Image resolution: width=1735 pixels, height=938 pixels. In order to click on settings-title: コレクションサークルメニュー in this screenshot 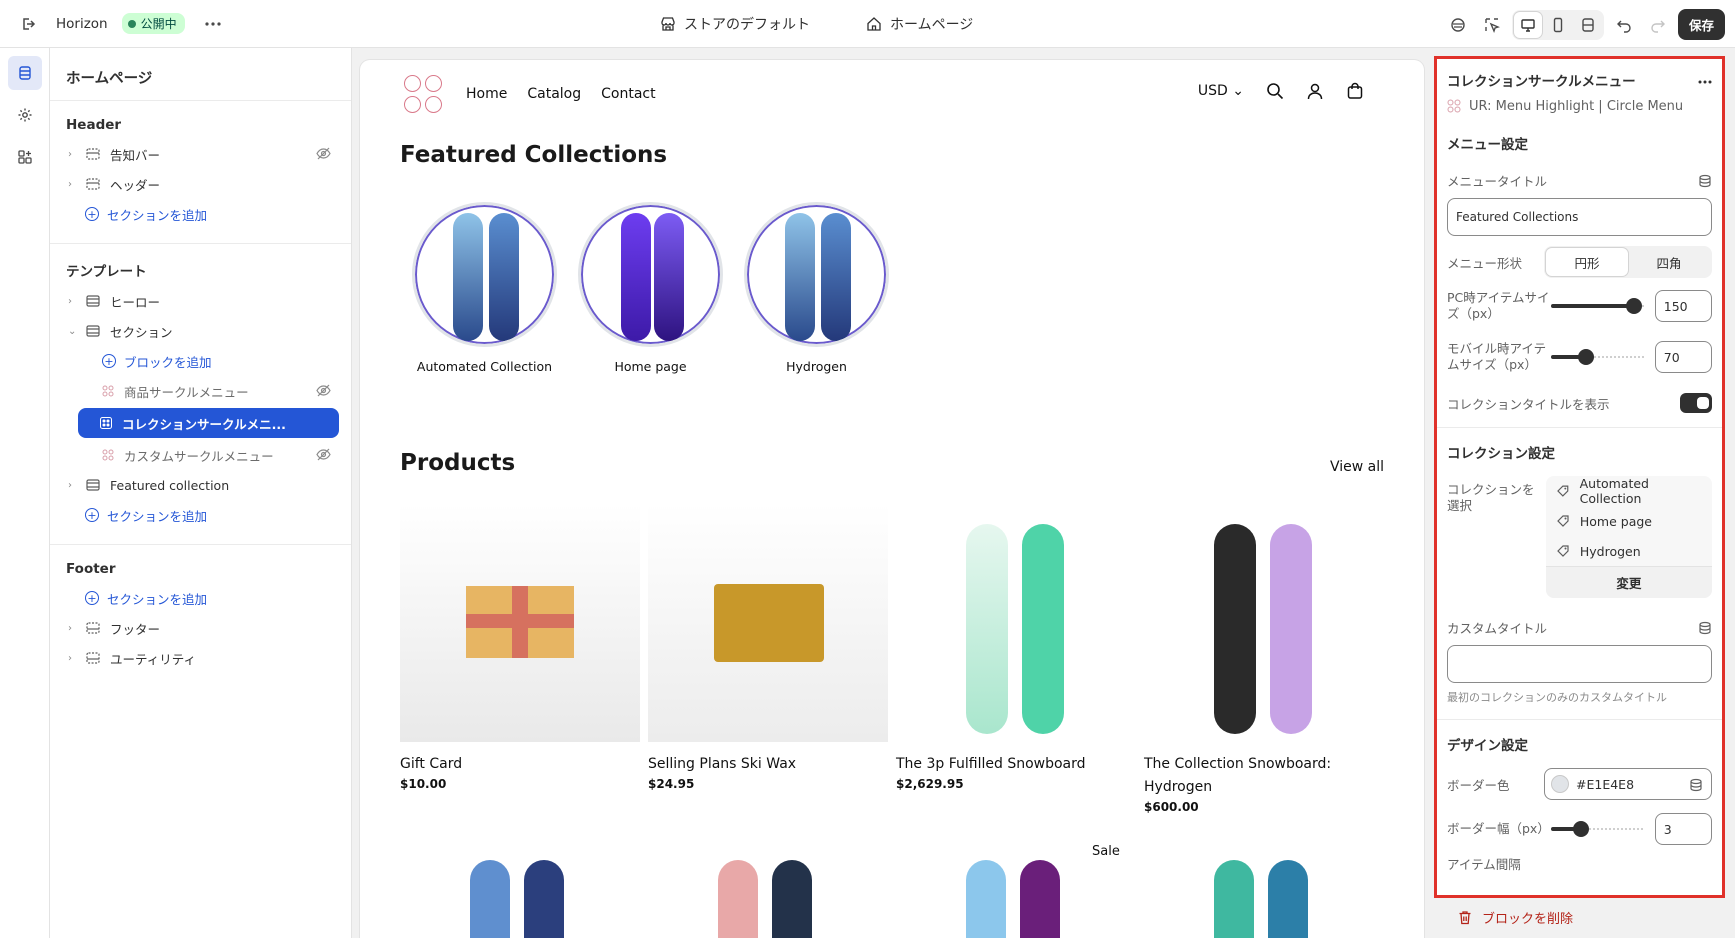, I will do `click(1541, 82)`.